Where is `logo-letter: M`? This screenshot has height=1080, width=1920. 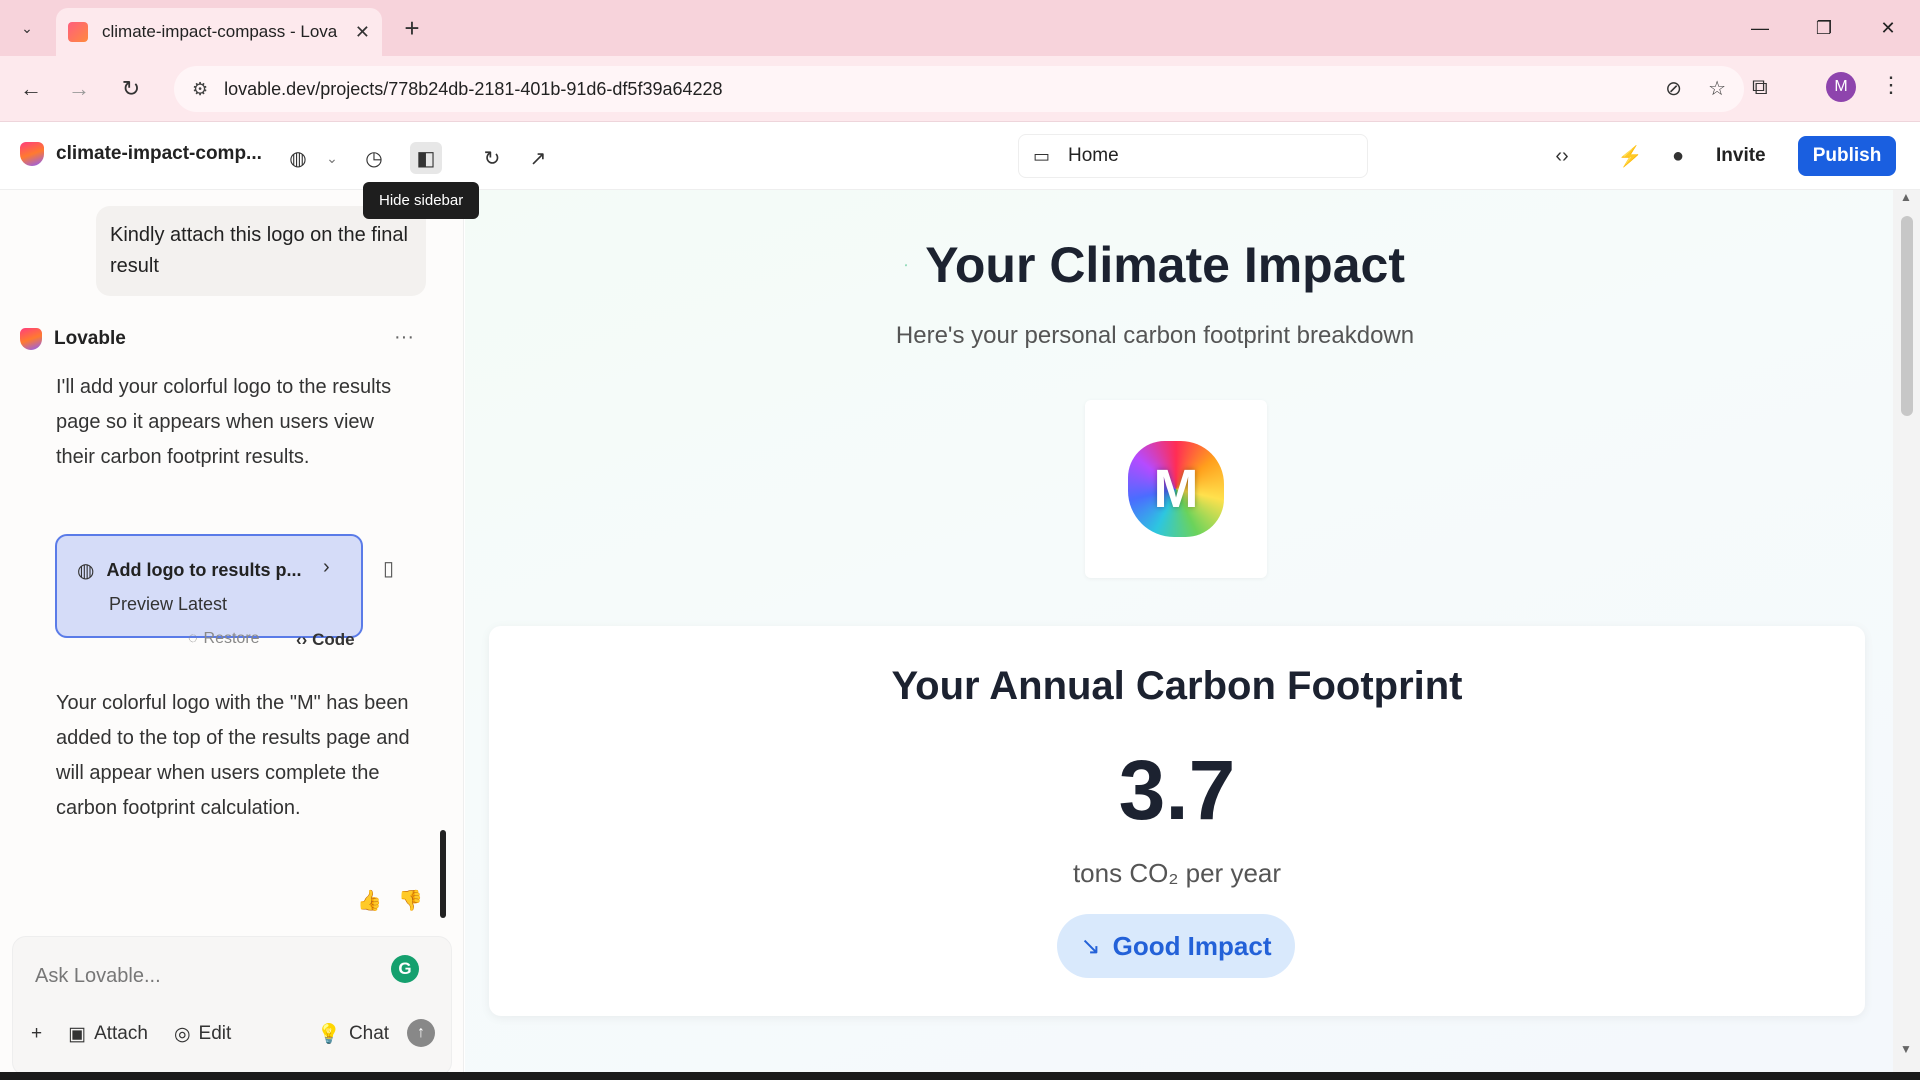 logo-letter: M is located at coordinates (1176, 489).